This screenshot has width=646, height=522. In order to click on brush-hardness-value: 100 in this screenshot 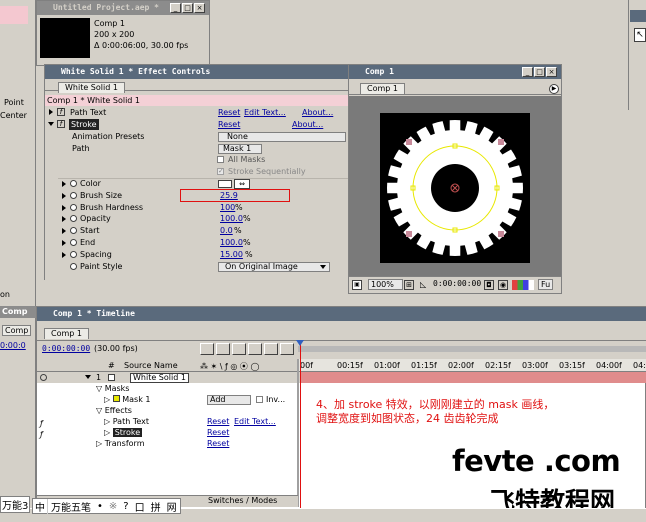, I will do `click(227, 207)`.